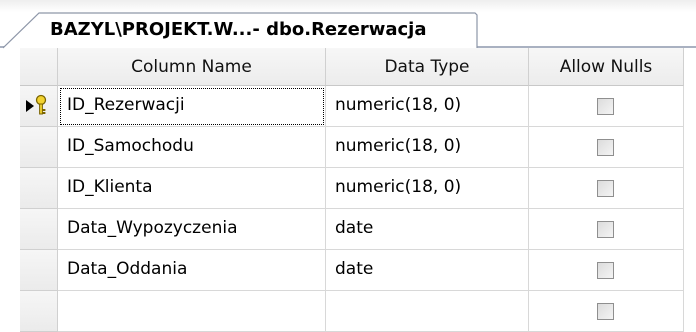 This screenshot has width=696, height=332. Describe the element at coordinates (238, 29) in the screenshot. I see `tab-label: BAZYL\PROJEKT.W...- dbo.Rezerwacja` at that location.